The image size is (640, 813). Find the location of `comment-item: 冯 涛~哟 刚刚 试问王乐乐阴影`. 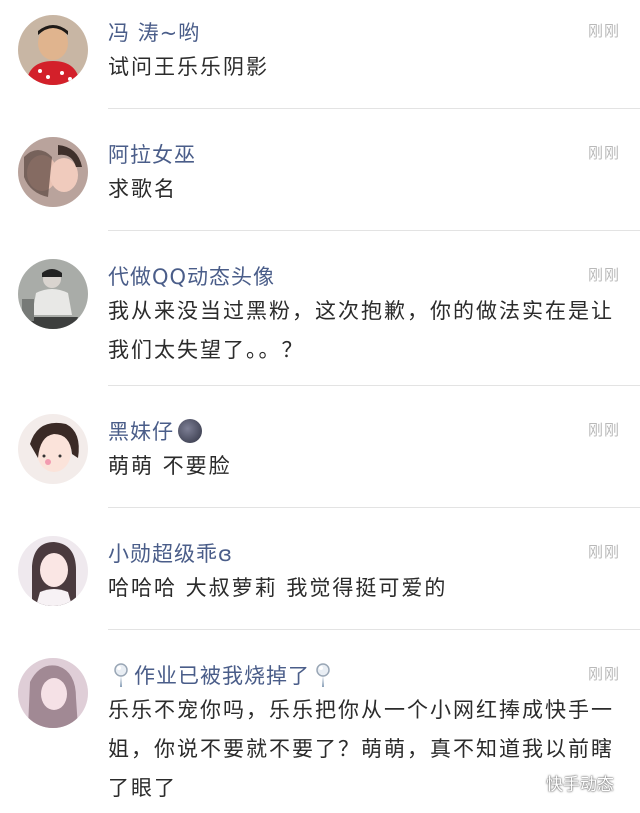

comment-item: 冯 涛~哟 刚刚 试问王乐乐阴影 is located at coordinates (320, 54).